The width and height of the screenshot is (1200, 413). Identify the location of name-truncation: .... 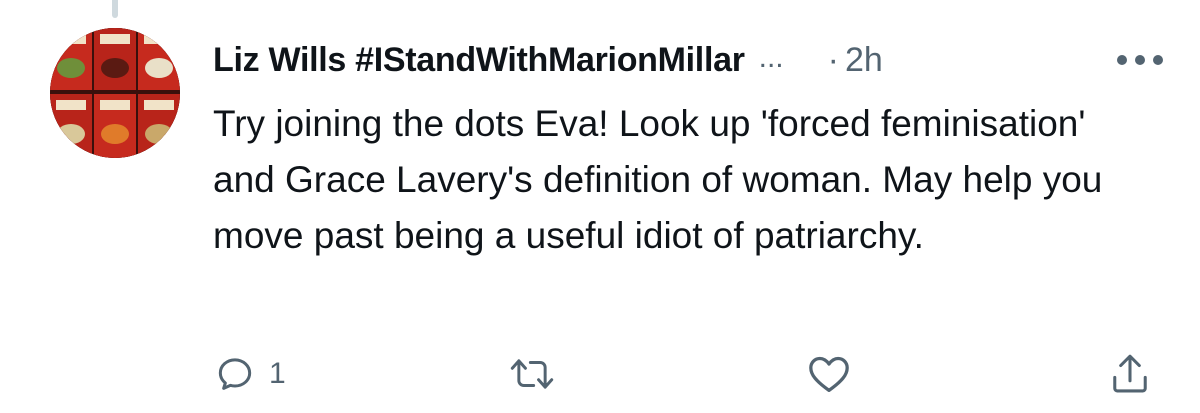
(771, 57).